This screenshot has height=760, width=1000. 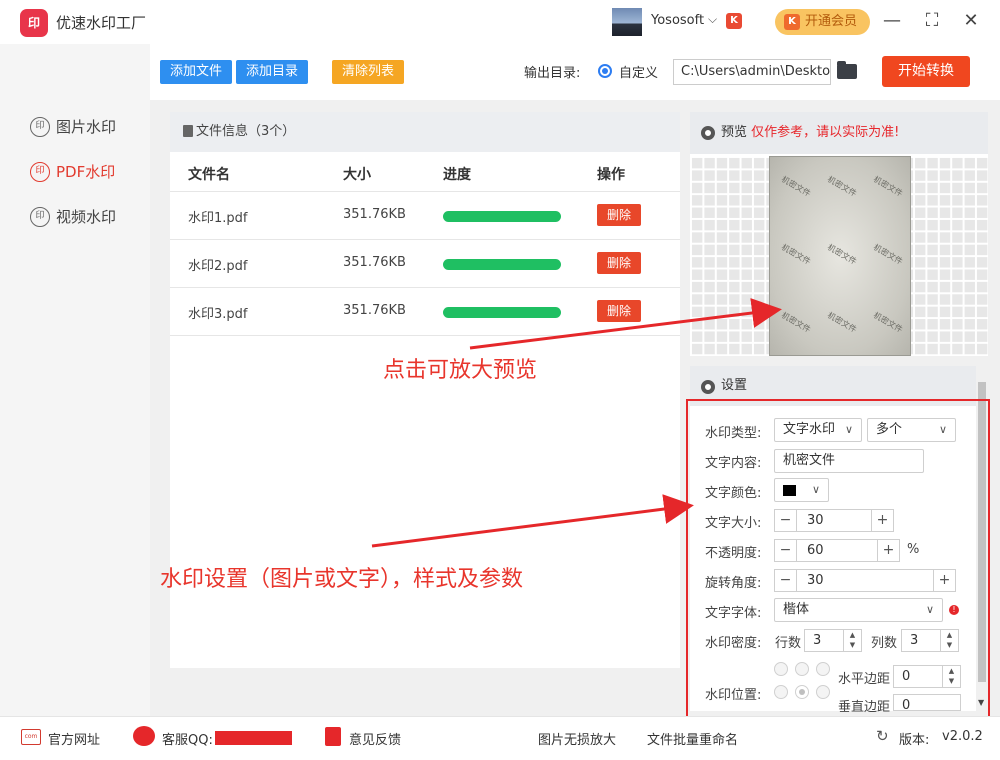 I want to click on qq-icon, so click(x=144, y=736).